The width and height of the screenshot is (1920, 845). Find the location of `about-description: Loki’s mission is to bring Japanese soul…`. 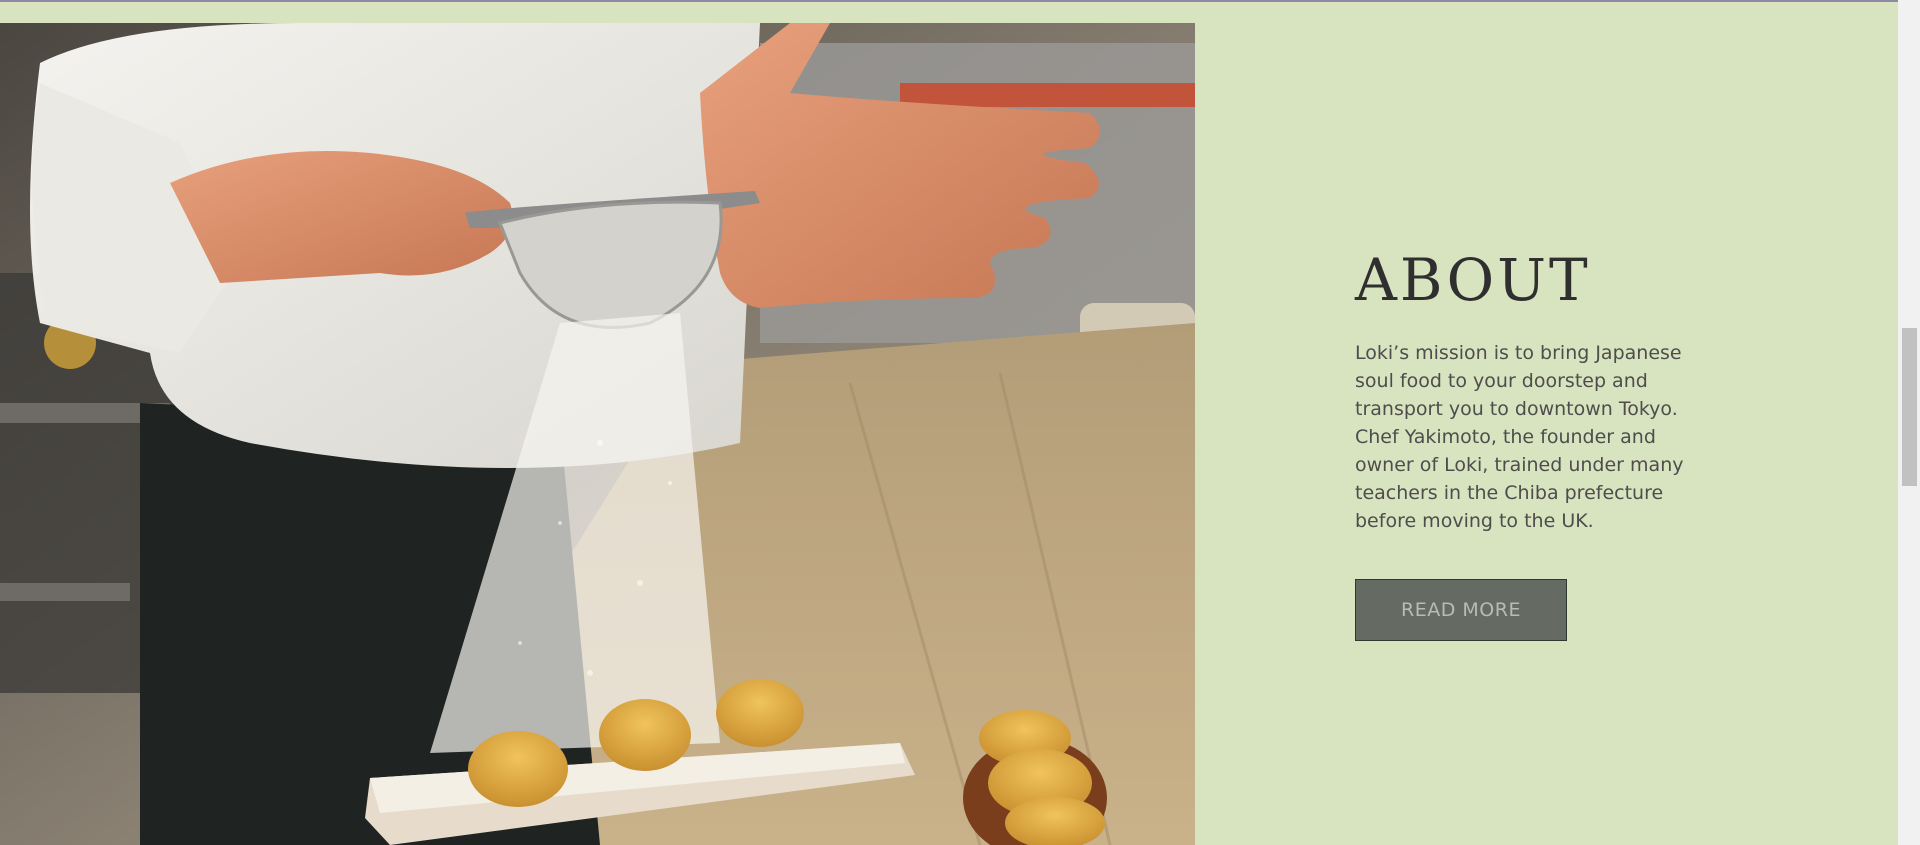

about-description: Loki’s mission is to bring Japanese soul… is located at coordinates (1519, 437).